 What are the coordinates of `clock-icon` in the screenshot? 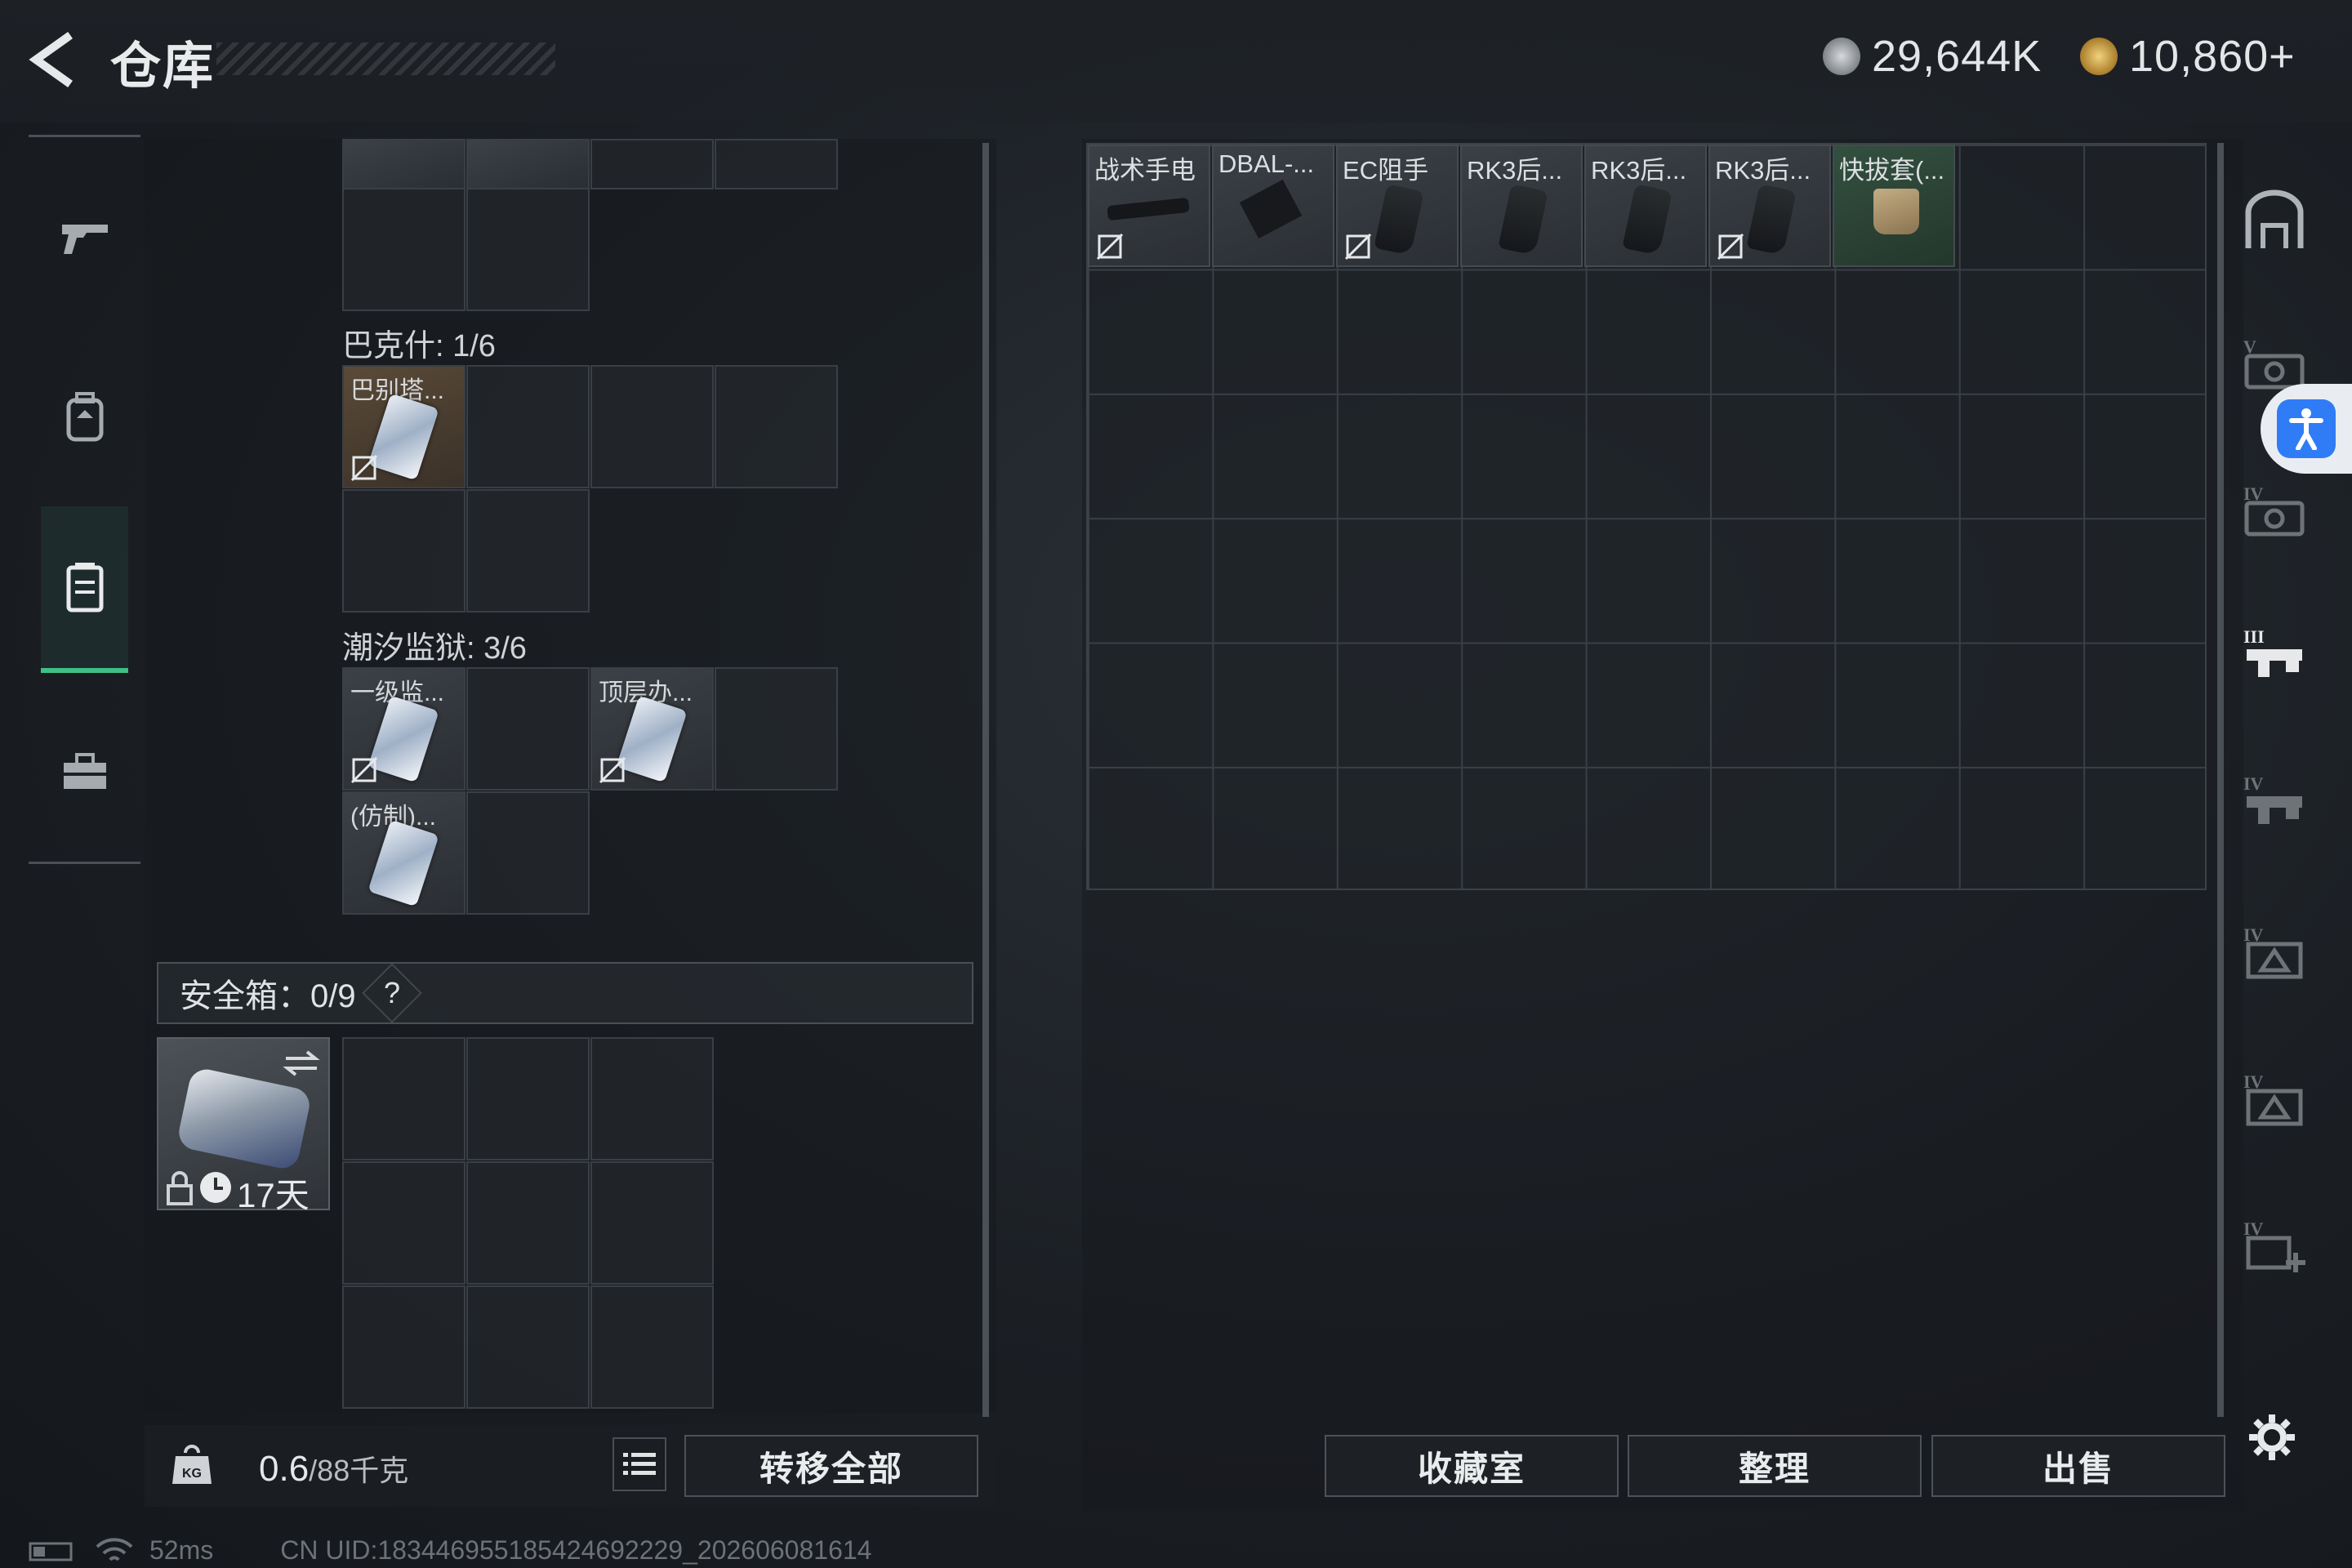 It's located at (216, 1187).